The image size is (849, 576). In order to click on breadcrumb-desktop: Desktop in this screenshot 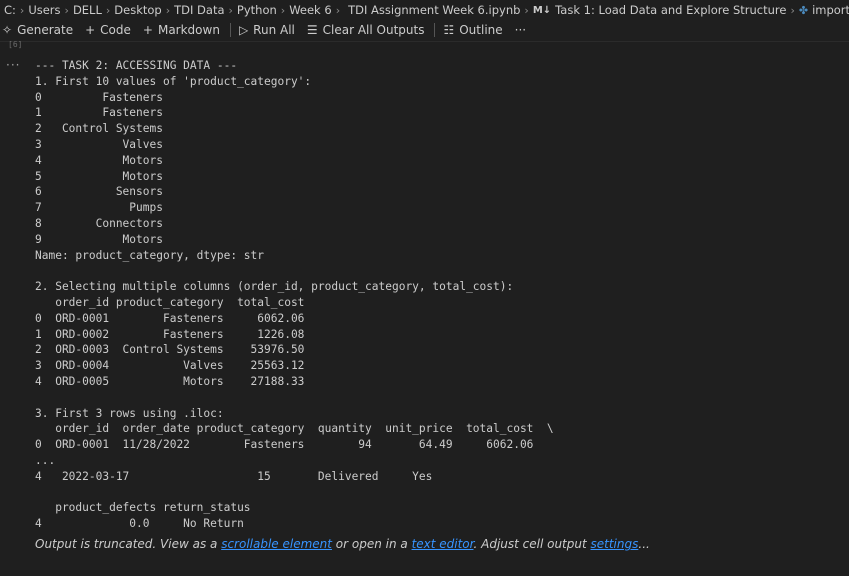, I will do `click(137, 10)`.